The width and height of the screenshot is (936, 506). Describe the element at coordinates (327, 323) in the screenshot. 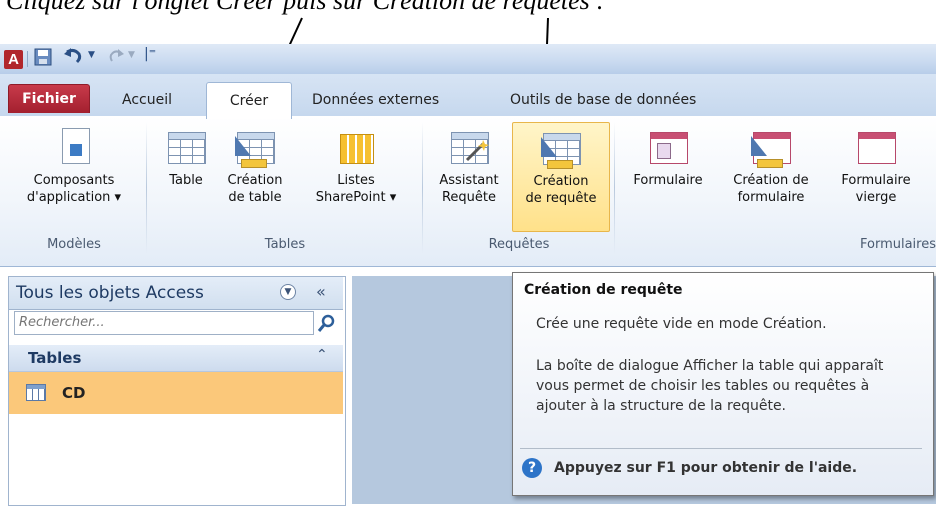

I see `search-icon` at that location.